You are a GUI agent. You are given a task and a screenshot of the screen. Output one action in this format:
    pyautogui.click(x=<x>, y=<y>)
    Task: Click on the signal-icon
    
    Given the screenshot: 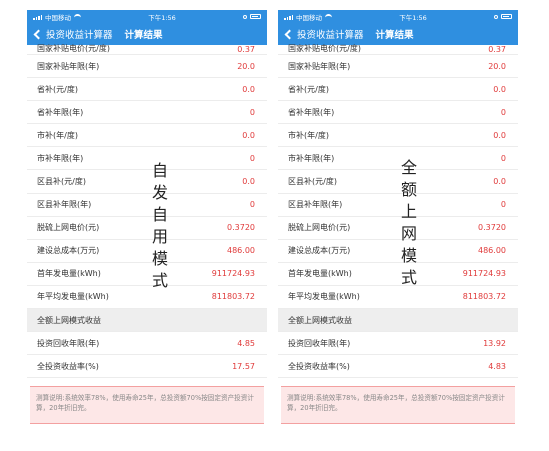 What is the action you would take?
    pyautogui.click(x=288, y=17)
    